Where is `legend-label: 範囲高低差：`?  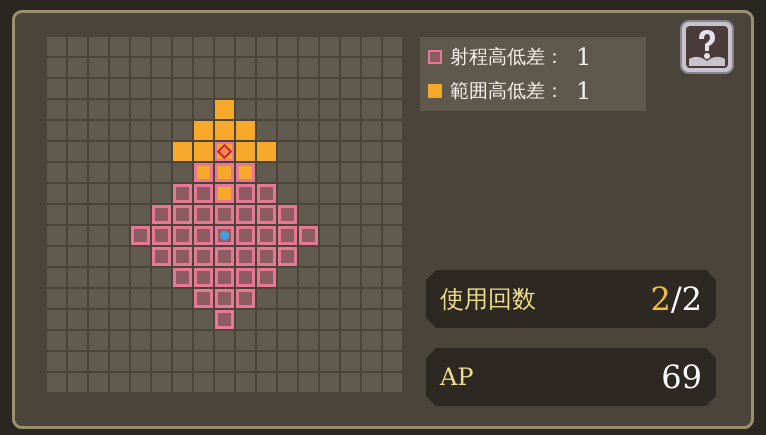 legend-label: 範囲高低差： is located at coordinates (507, 91).